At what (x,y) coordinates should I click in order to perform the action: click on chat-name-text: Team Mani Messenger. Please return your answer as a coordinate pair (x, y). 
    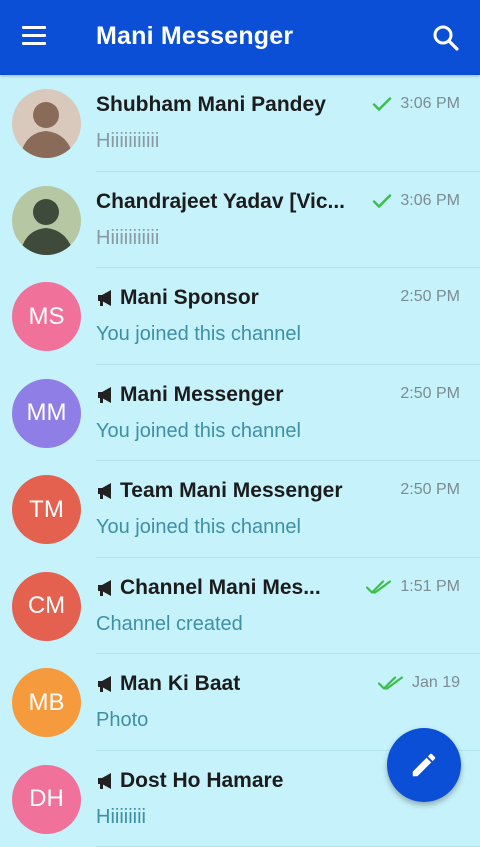
    Looking at the image, I should click on (231, 491).